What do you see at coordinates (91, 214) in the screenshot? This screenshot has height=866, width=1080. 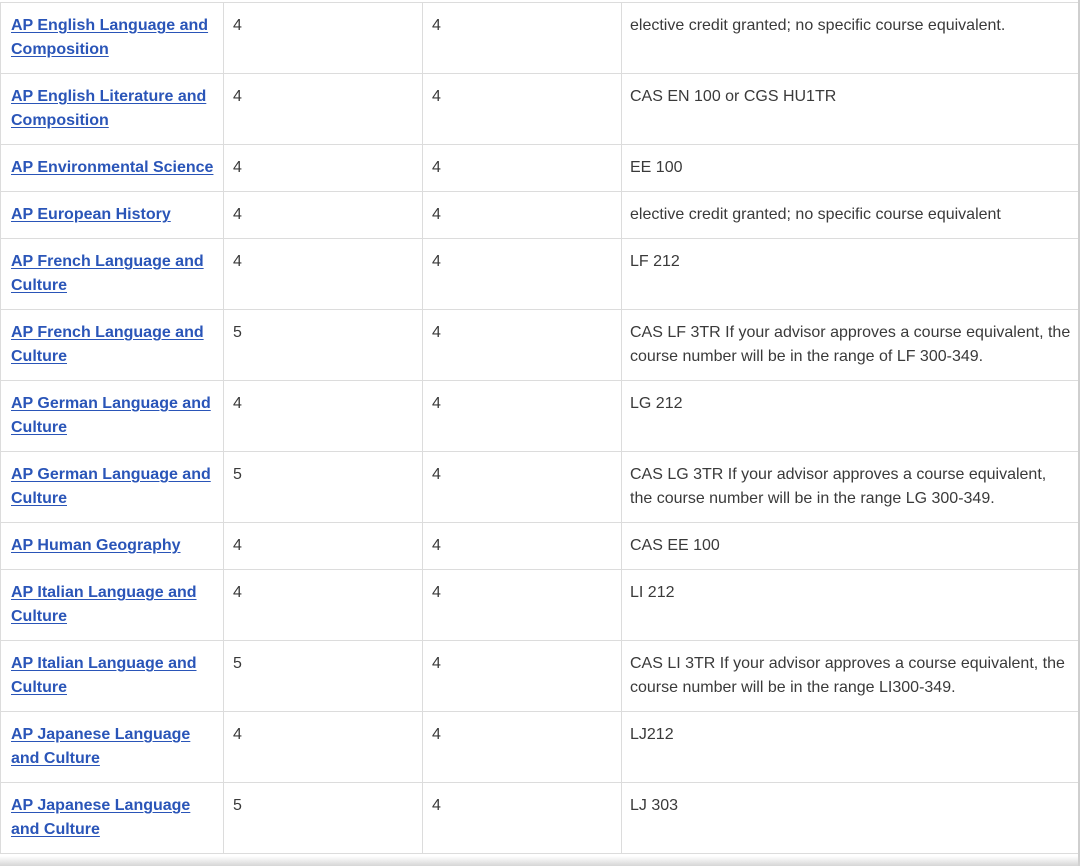 I see `course-link: AP European History` at bounding box center [91, 214].